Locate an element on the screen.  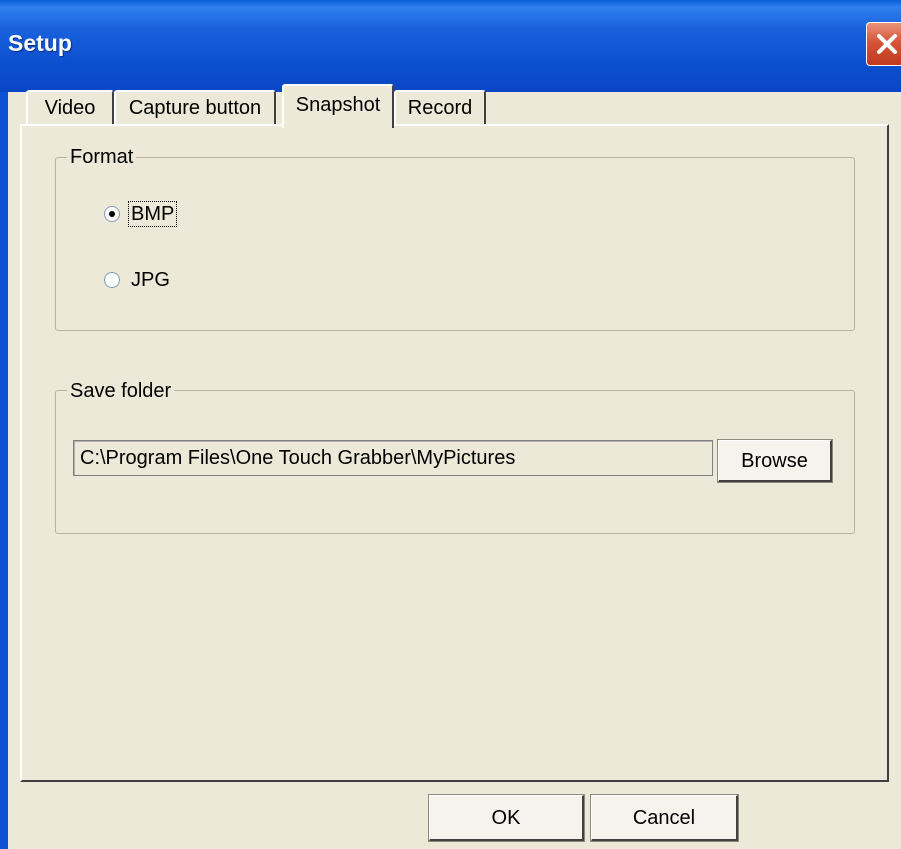
window-title: Setup is located at coordinates (40, 43).